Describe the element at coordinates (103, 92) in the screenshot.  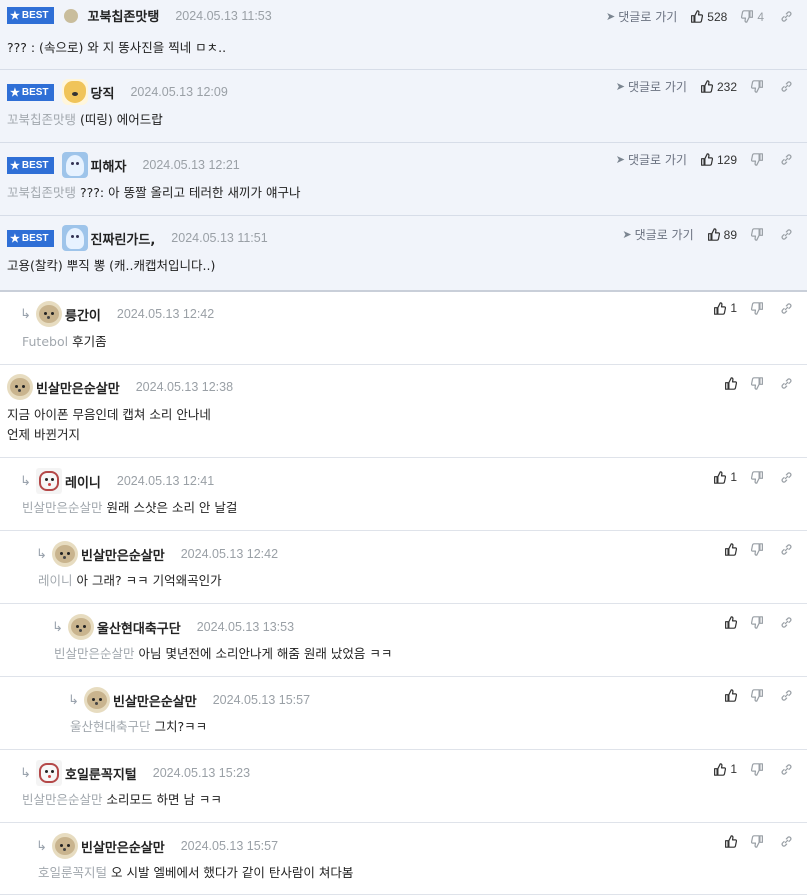
I see `comment-author: 당직` at that location.